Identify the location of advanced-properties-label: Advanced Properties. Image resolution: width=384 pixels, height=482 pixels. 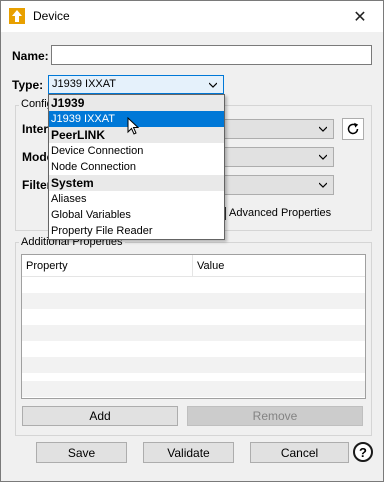
(280, 213).